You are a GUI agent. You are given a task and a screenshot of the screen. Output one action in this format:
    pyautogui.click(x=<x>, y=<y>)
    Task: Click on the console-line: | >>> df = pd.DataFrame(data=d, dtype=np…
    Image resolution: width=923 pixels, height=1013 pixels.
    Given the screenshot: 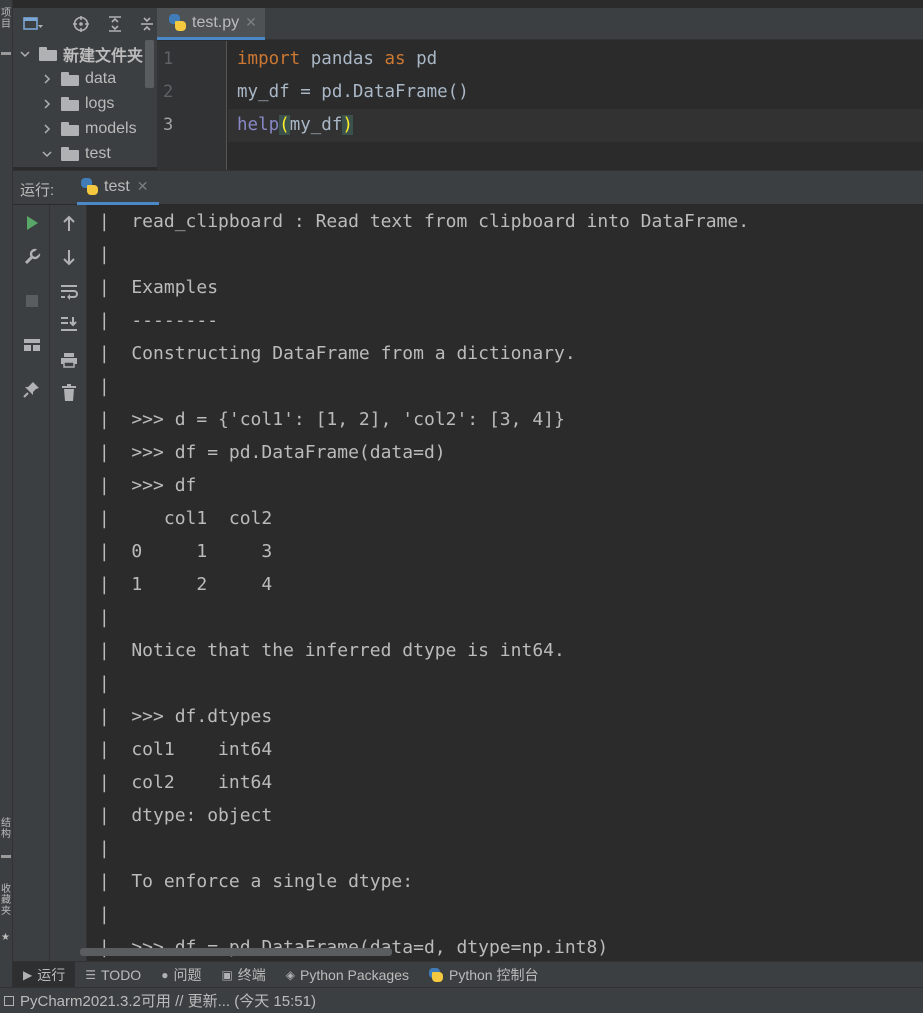 What is the action you would take?
    pyautogui.click(x=354, y=947)
    